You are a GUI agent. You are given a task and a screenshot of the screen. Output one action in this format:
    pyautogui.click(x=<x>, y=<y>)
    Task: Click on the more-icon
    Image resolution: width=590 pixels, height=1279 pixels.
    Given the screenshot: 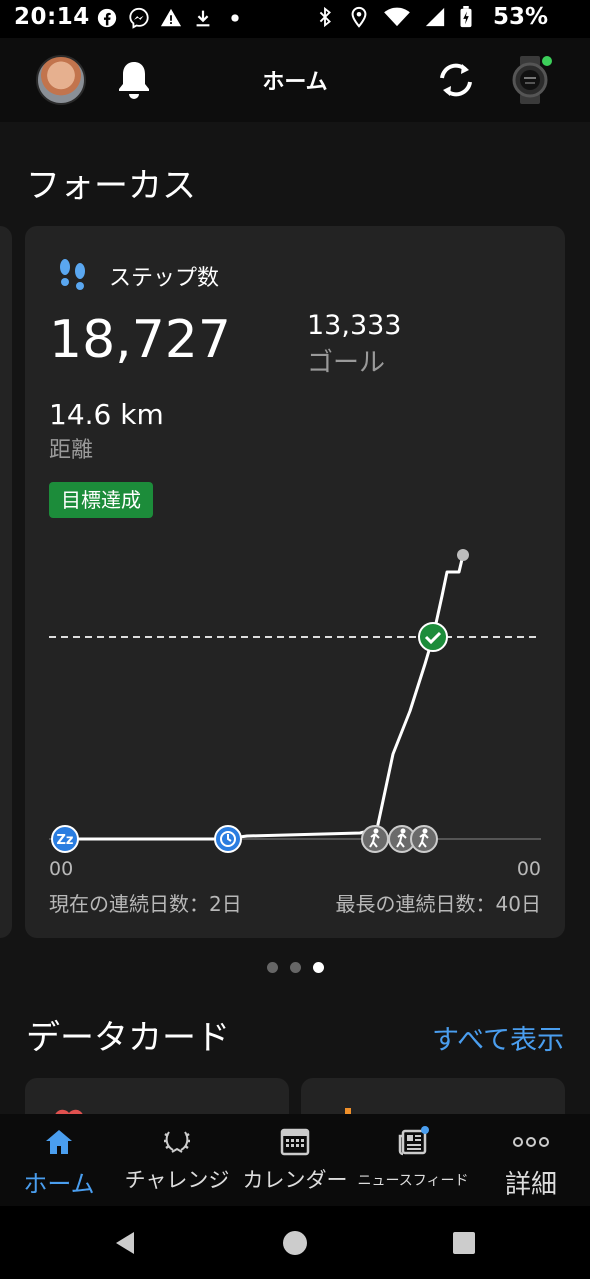 What is the action you would take?
    pyautogui.click(x=531, y=1142)
    